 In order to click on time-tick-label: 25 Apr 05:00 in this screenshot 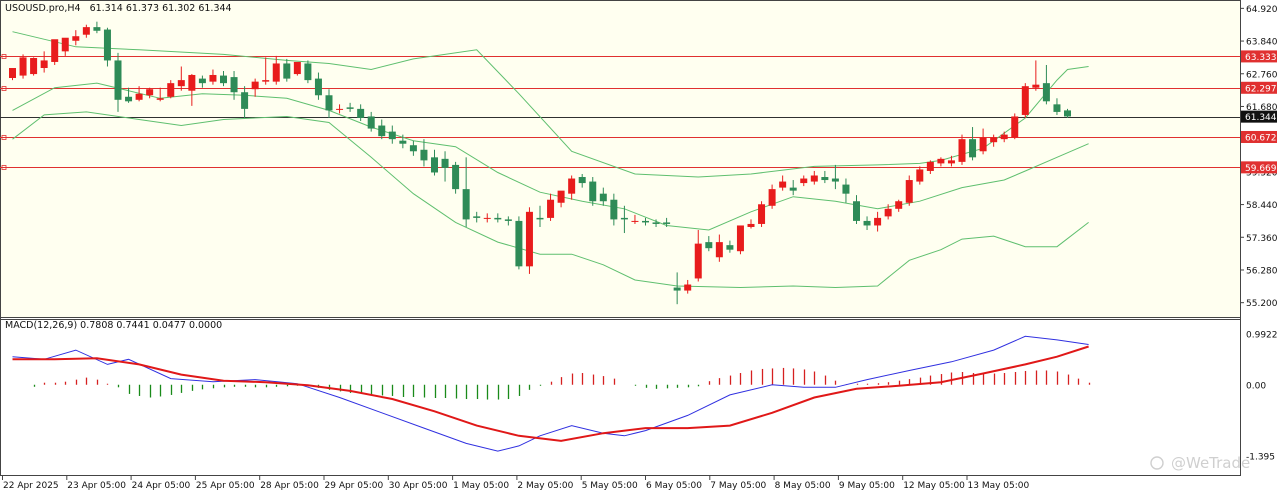, I will do `click(225, 486)`.